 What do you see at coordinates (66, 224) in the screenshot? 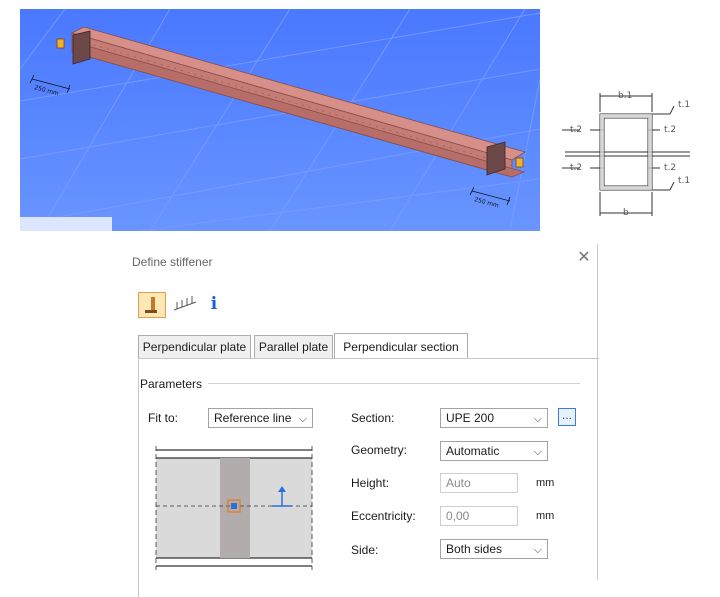
I see `viewport-corner-overlay` at bounding box center [66, 224].